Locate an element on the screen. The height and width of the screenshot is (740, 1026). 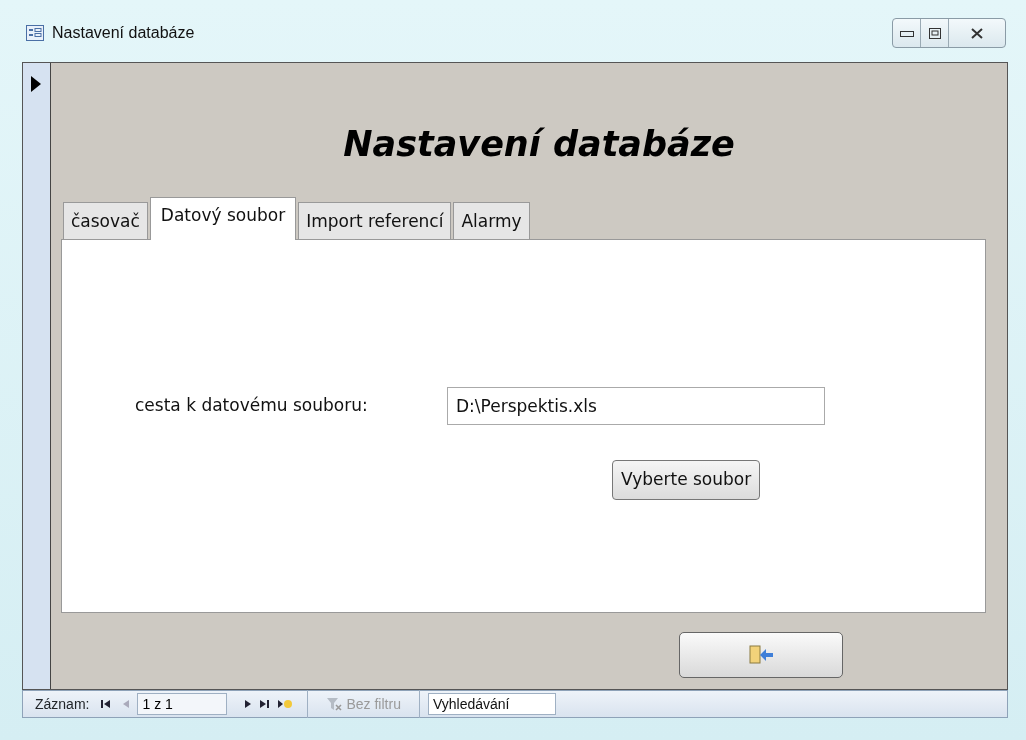
tab: časovač is located at coordinates (105, 220).